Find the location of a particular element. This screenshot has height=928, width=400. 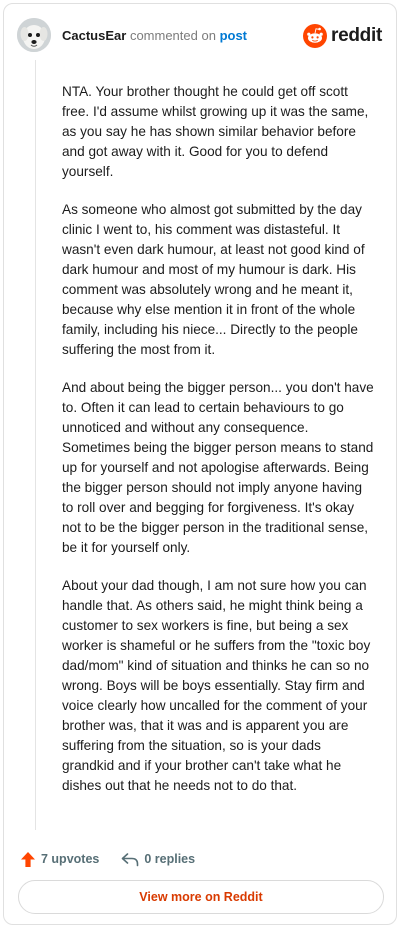

comment-header: CactusEar commented on post reddit is located at coordinates (199, 38).